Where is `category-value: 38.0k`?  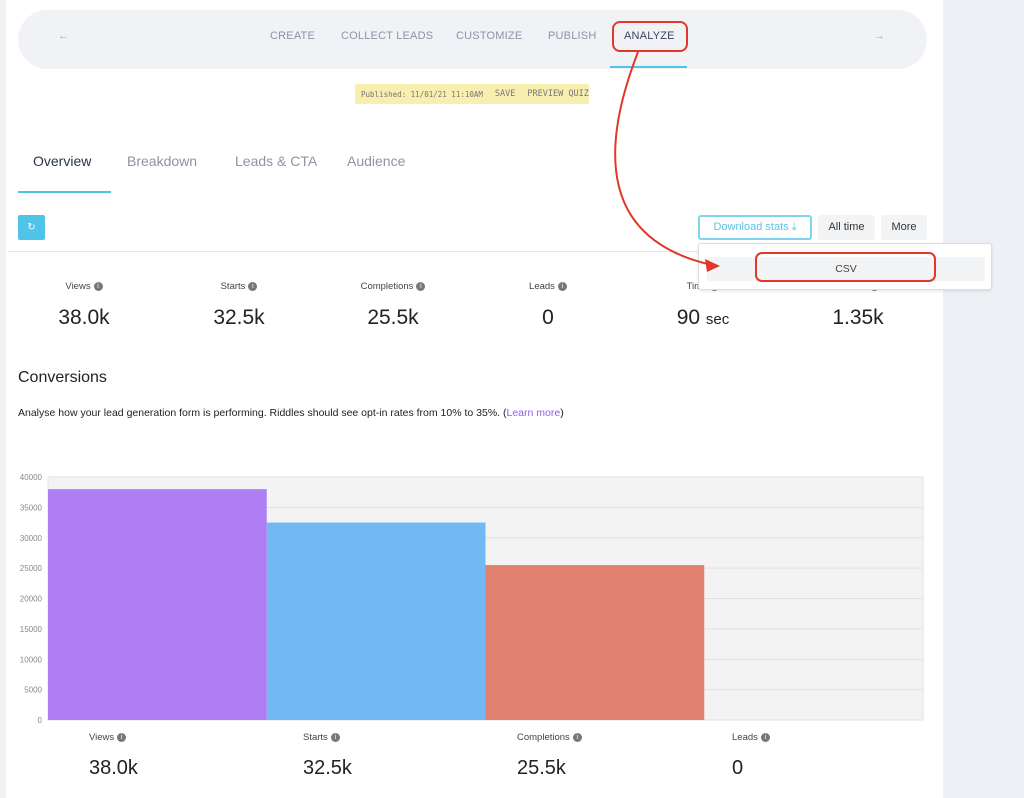 category-value: 38.0k is located at coordinates (113, 768).